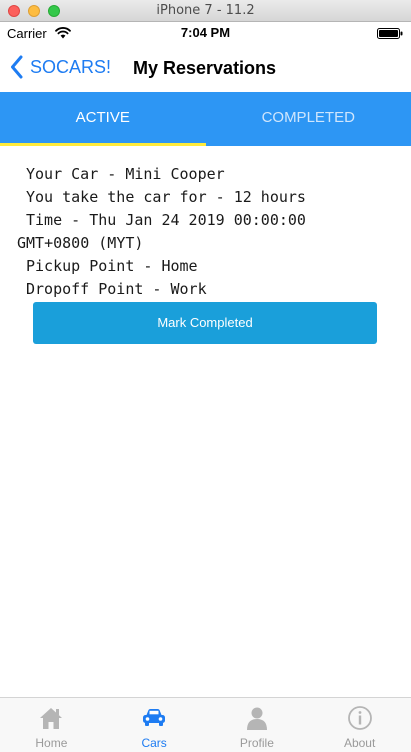  What do you see at coordinates (359, 718) in the screenshot?
I see `info-icon` at bounding box center [359, 718].